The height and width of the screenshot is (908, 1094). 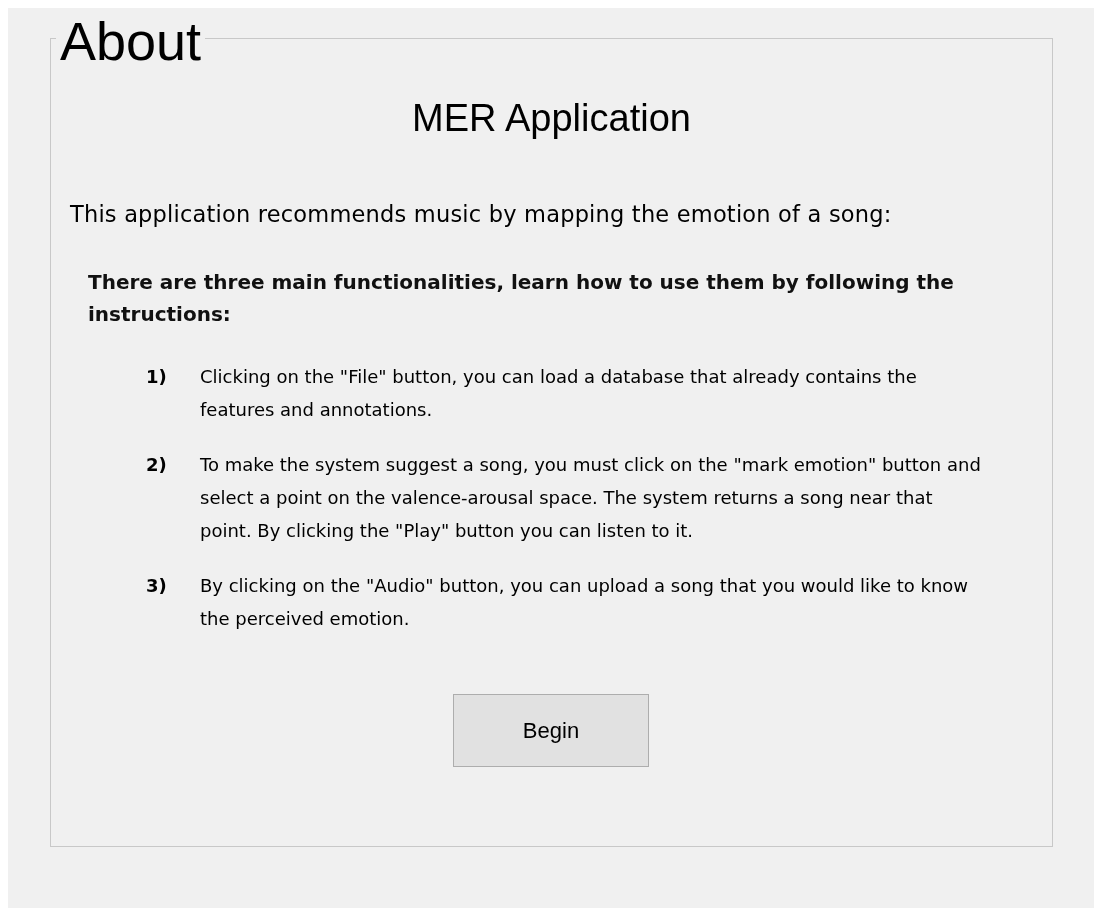 I want to click on item-number: 3), so click(x=157, y=586).